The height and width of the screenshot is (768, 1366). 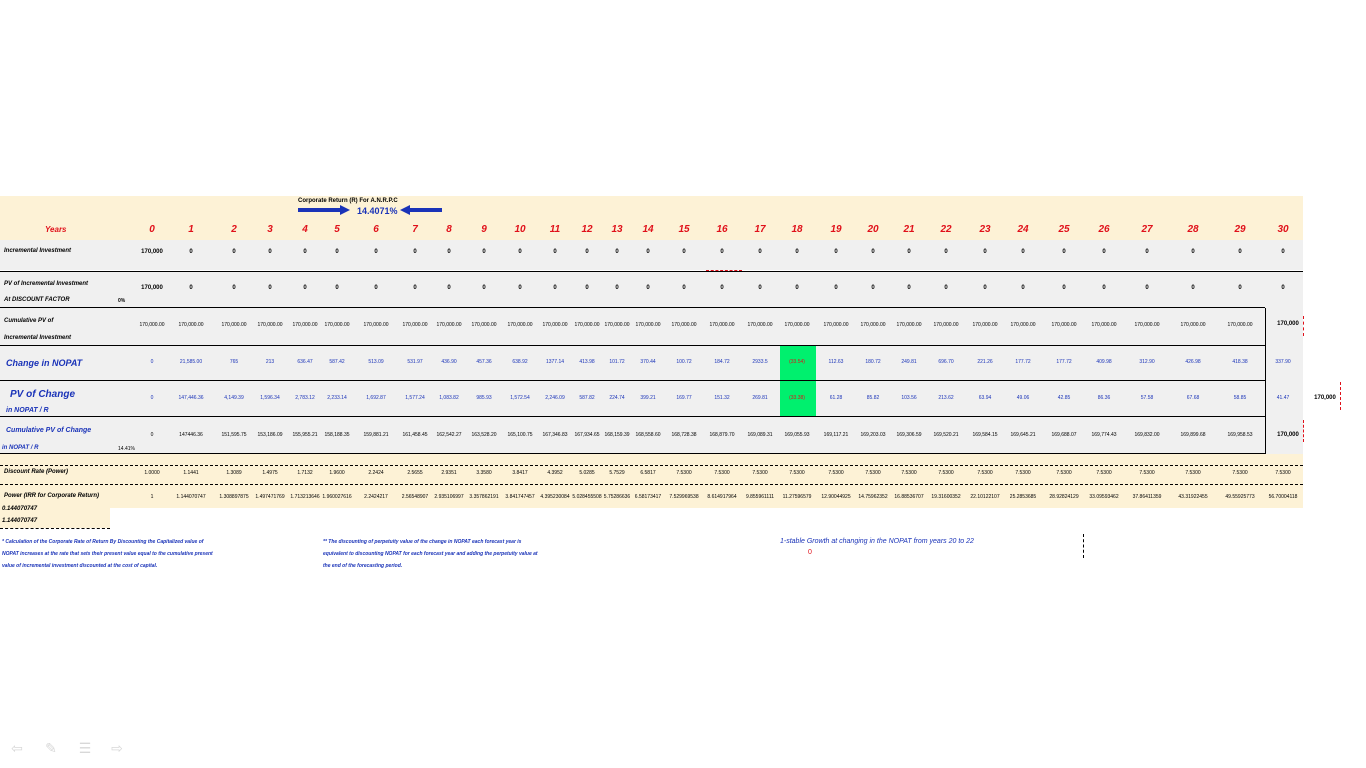 I want to click on pv-change-cell: 399.21, so click(x=648, y=398).